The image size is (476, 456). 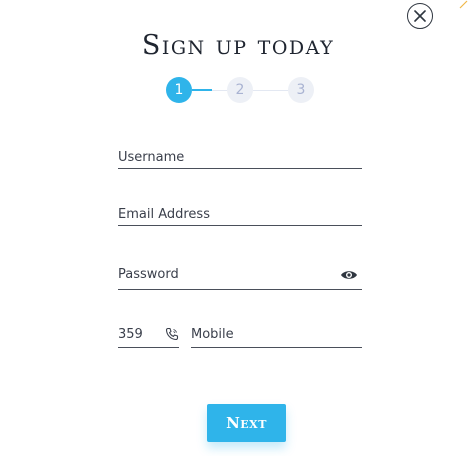 I want to click on country-code-field: 359, so click(x=148, y=334).